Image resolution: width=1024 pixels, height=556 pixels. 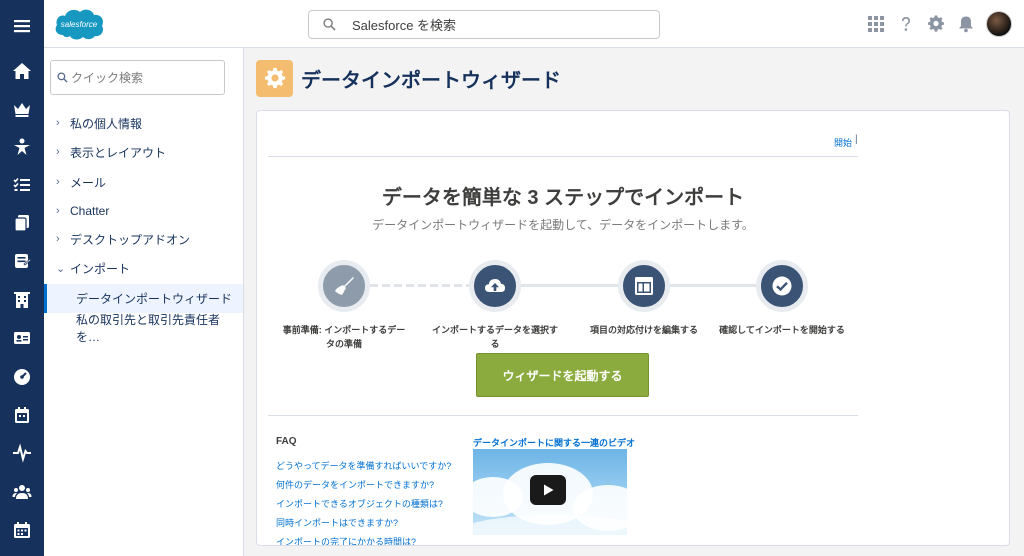 I want to click on contract-icon, so click(x=22, y=261).